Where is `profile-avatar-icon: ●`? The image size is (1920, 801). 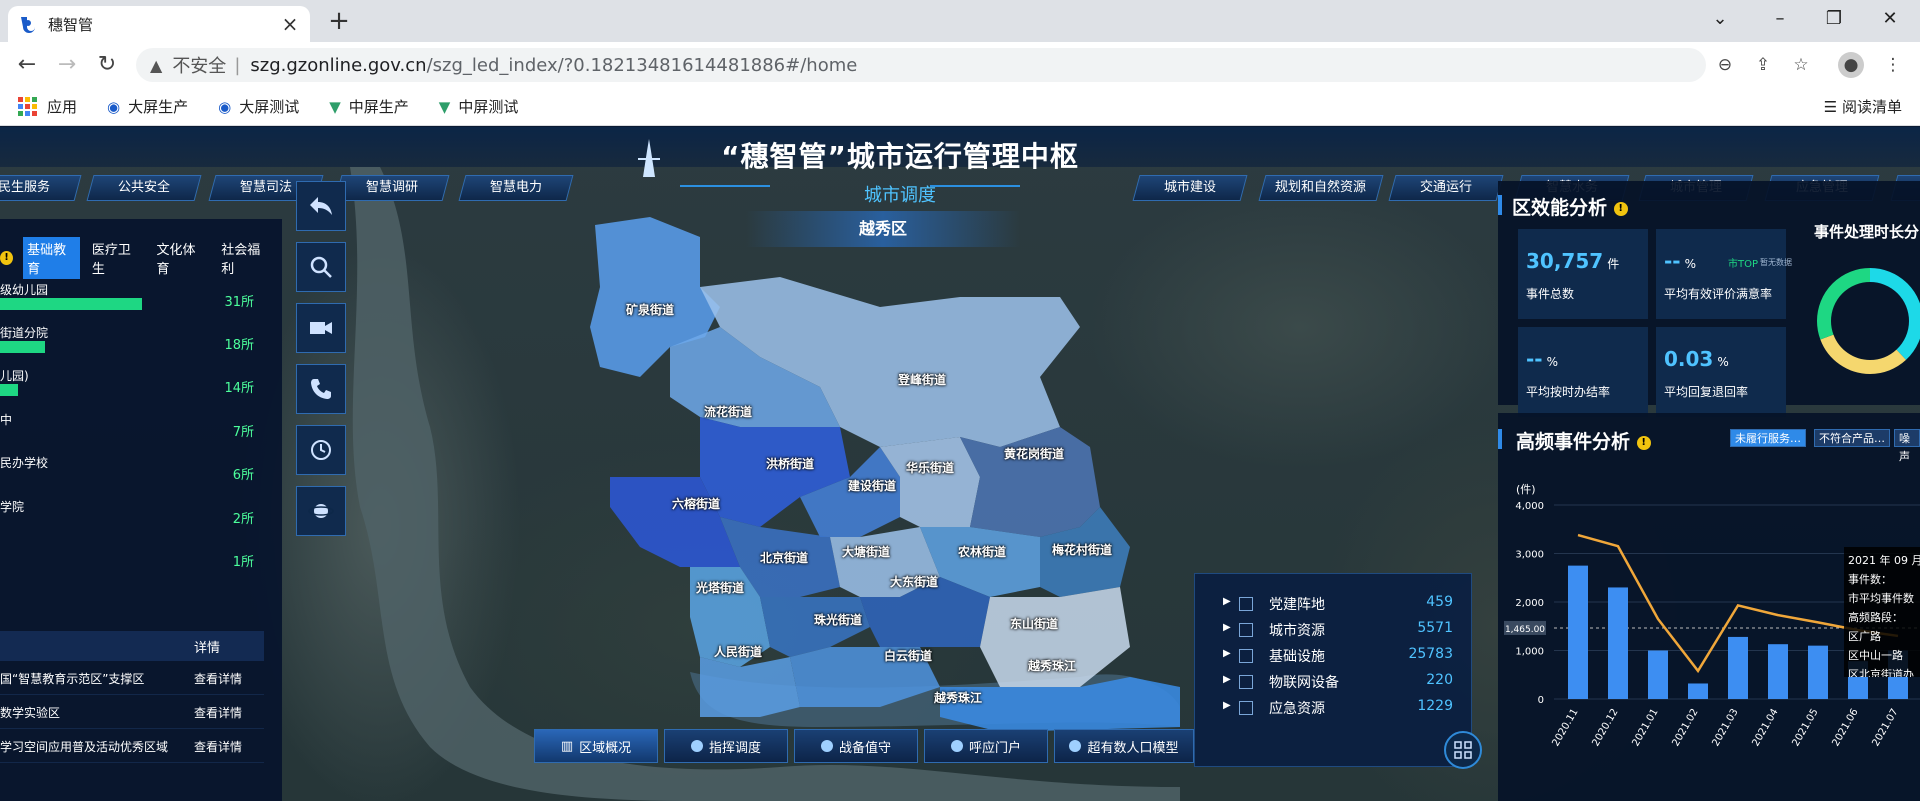
profile-avatar-icon: ● is located at coordinates (1851, 65).